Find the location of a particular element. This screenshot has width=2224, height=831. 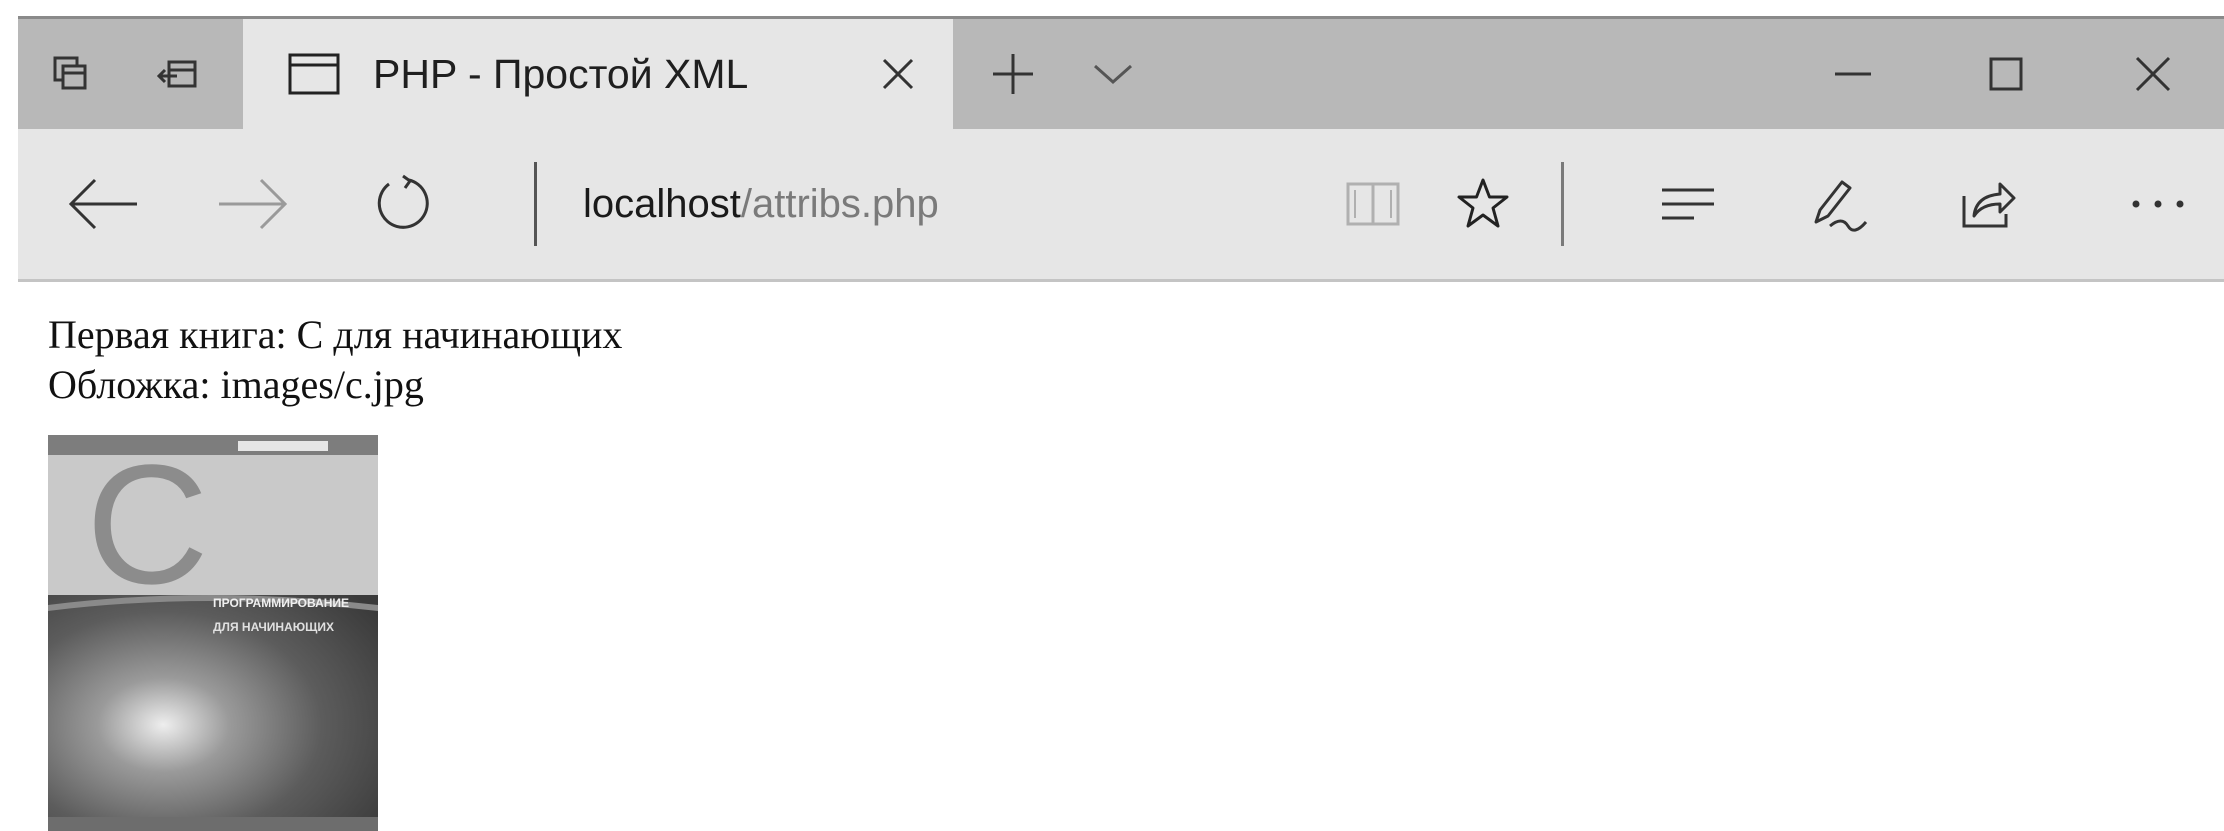

back-arrow-icon is located at coordinates (102, 204).